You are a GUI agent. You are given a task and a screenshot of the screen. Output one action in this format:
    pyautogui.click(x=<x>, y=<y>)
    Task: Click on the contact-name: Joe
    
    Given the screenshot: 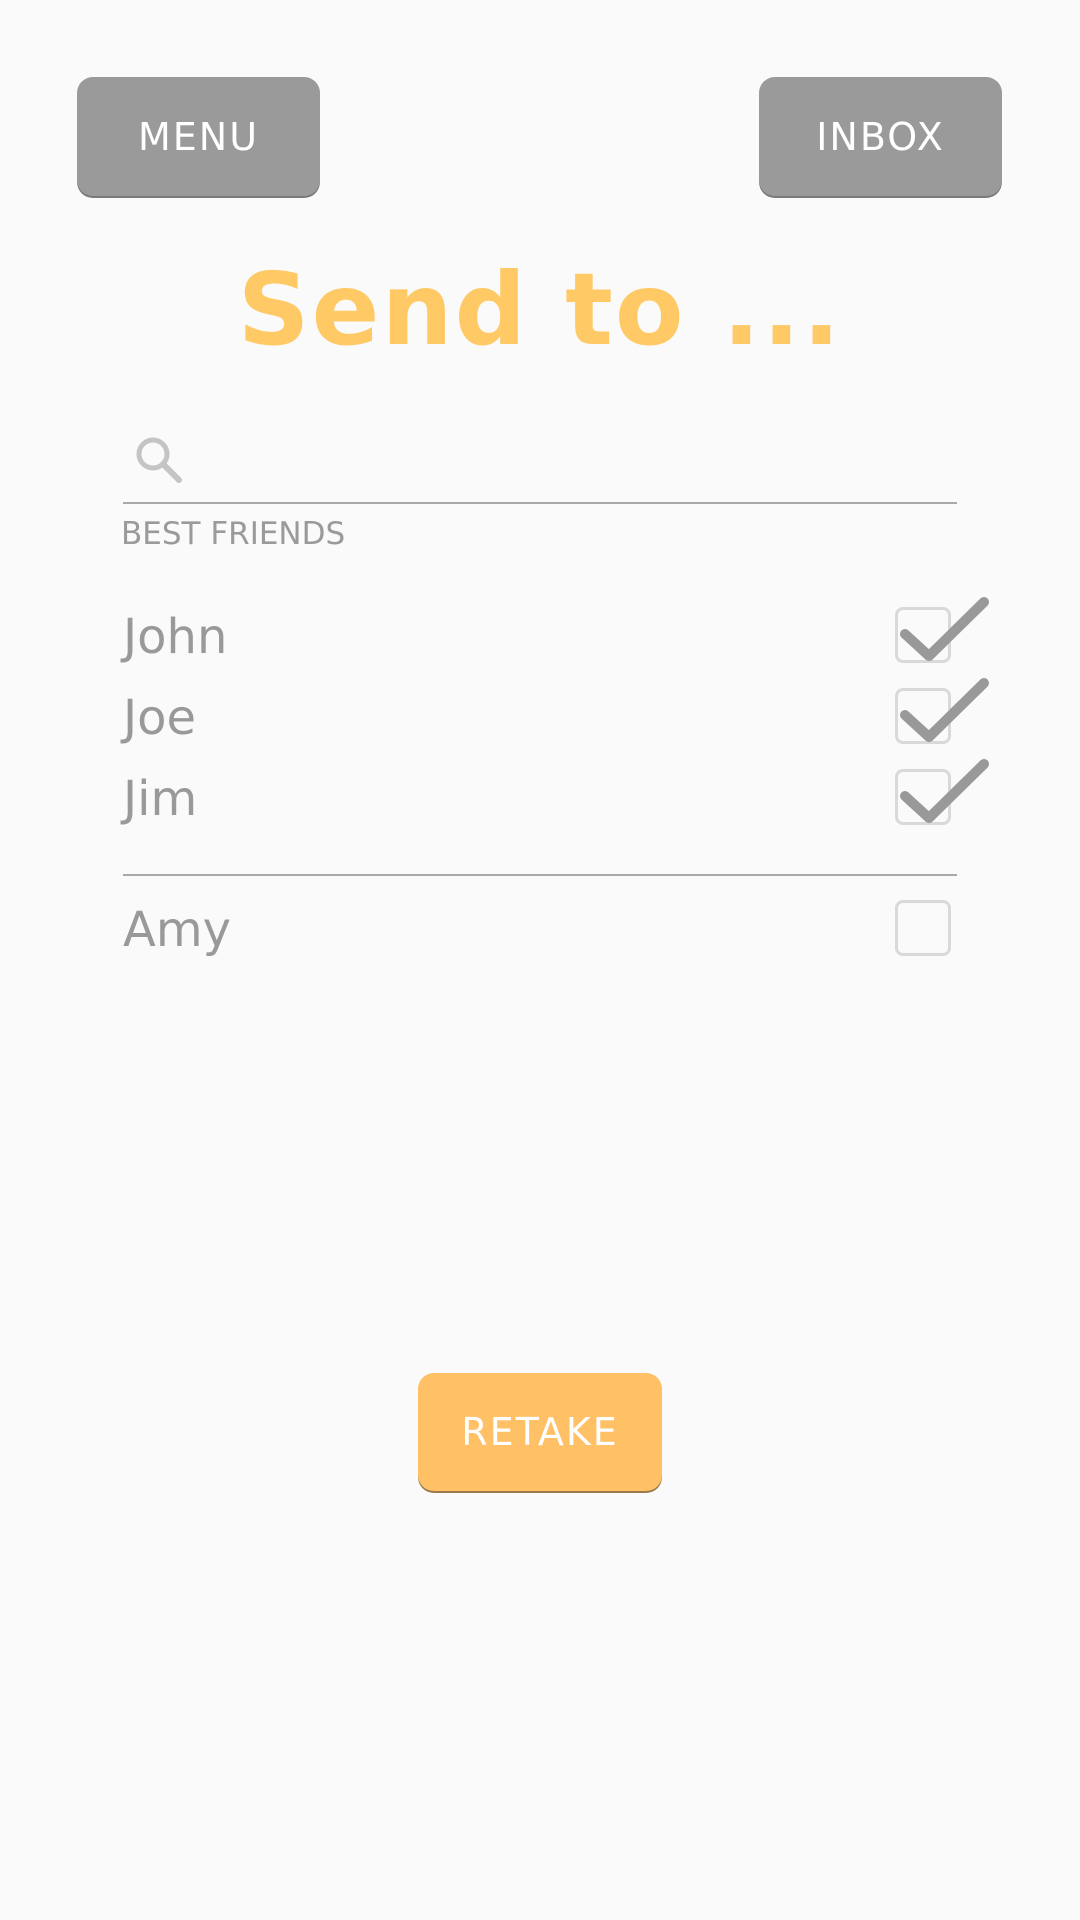 What is the action you would take?
    pyautogui.click(x=160, y=718)
    